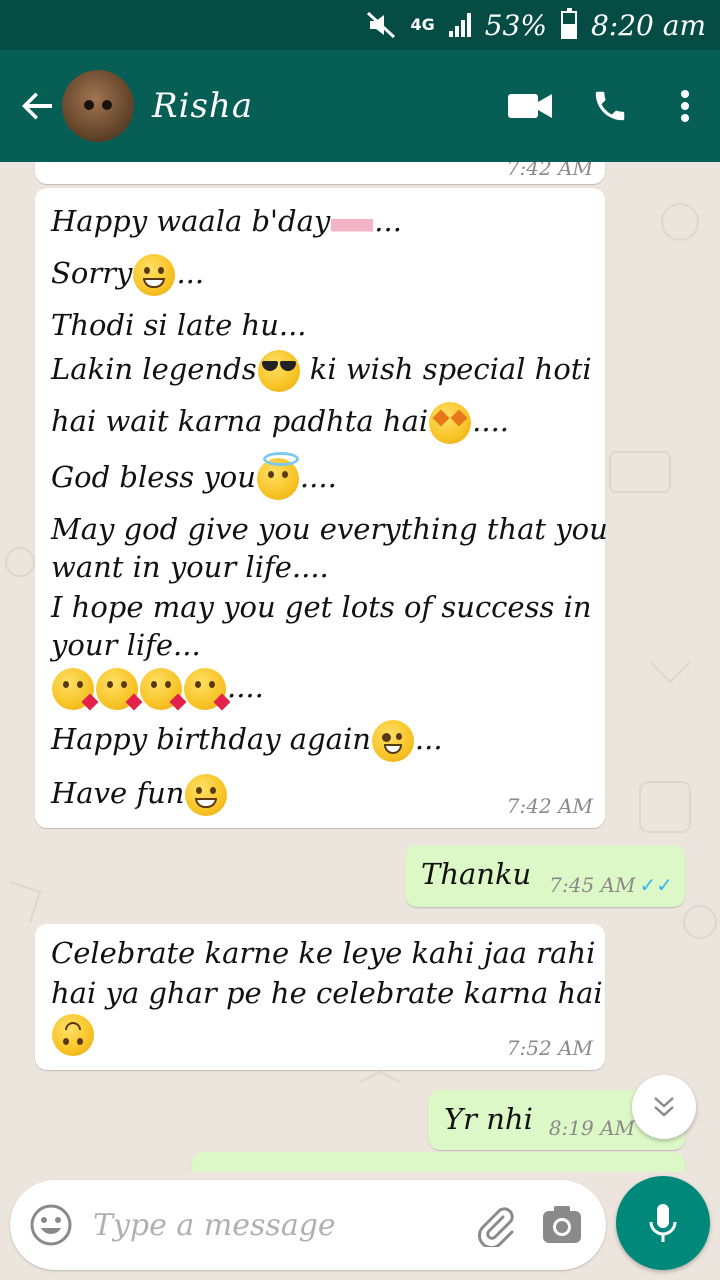 The image size is (720, 1280). I want to click on microphone-icon, so click(663, 1223).